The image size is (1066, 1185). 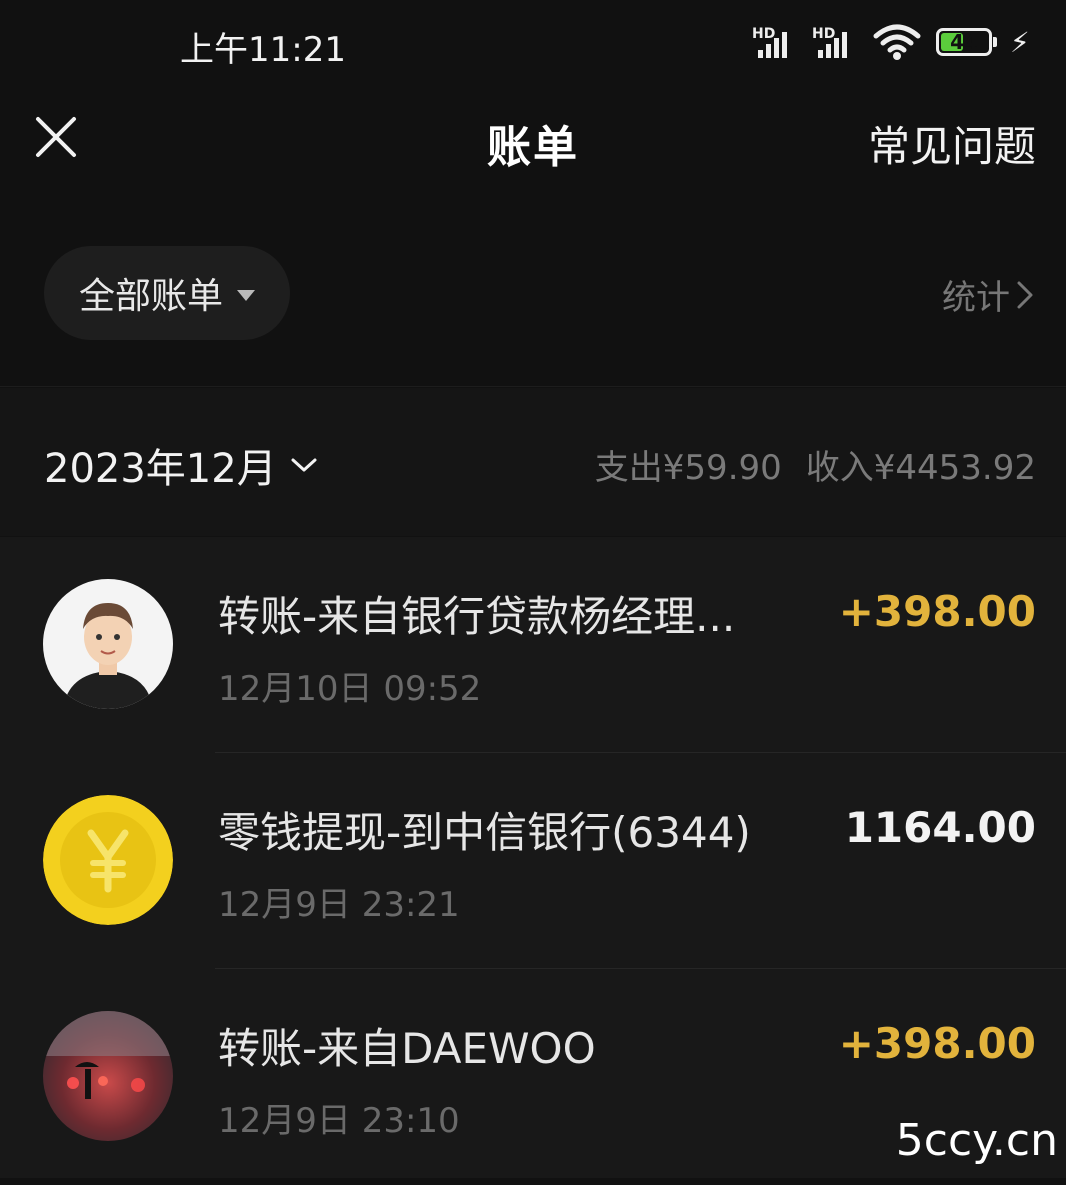 I want to click on bill-filter-dropdown: 全部账单, so click(x=167, y=293).